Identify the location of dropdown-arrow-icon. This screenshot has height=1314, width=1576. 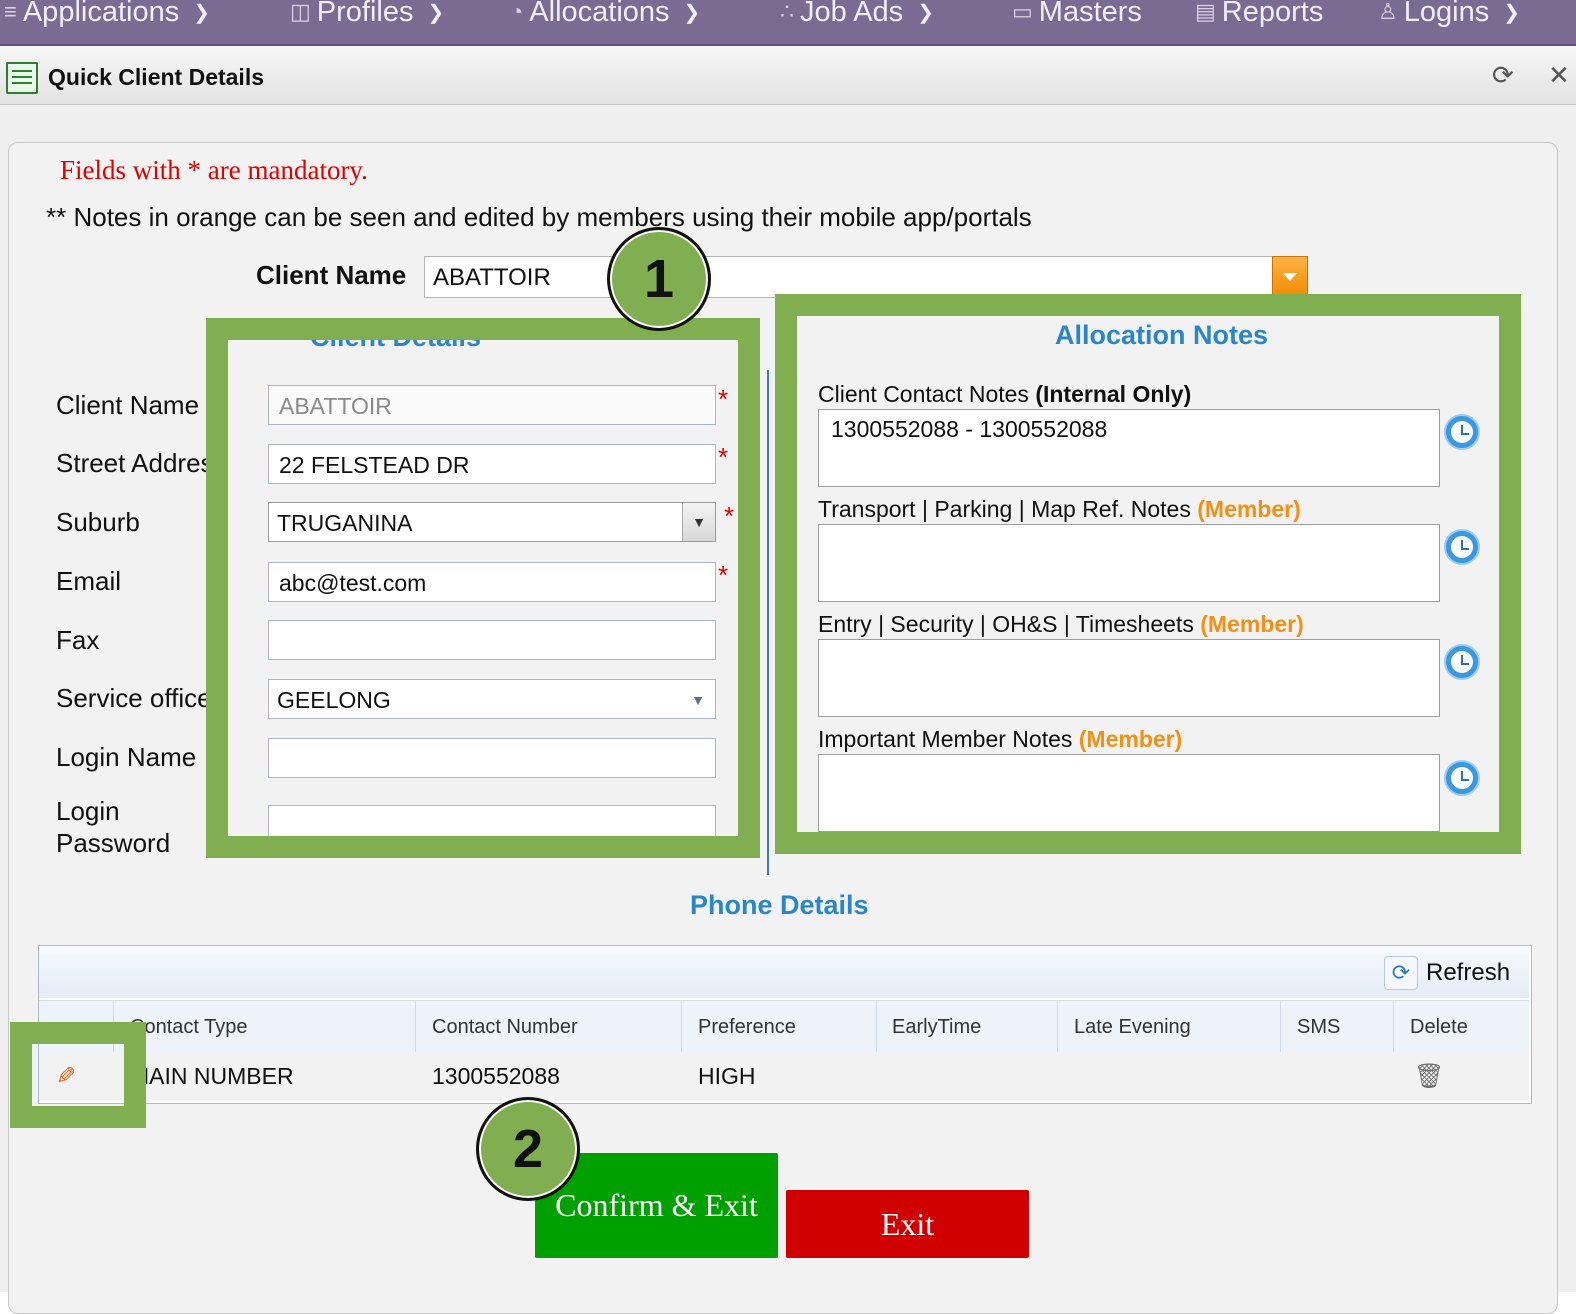
(1290, 277).